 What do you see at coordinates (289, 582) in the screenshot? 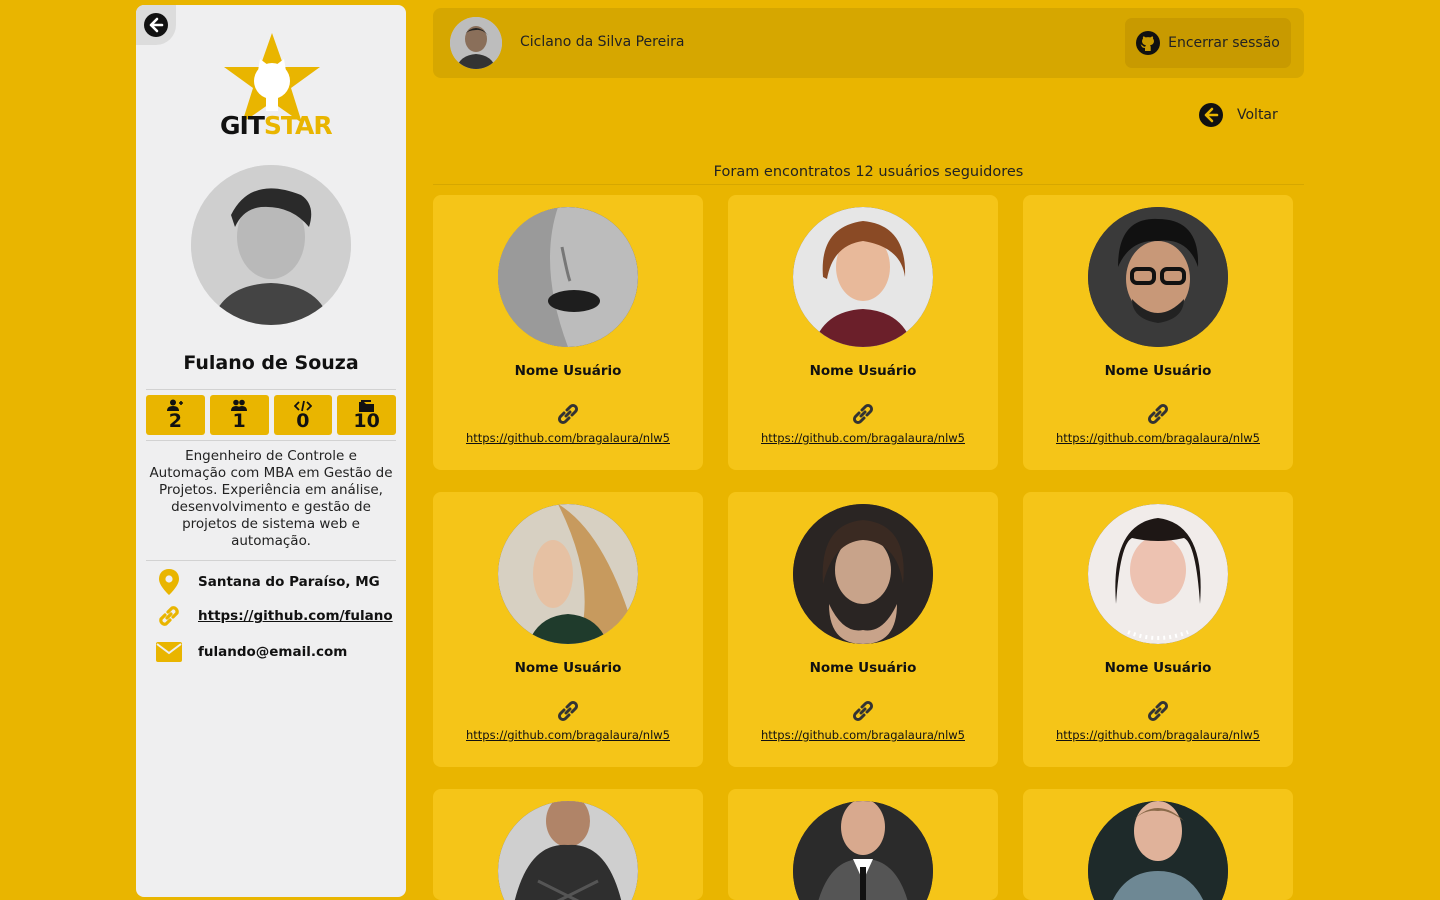
I see `location-text: Santana do Paraíso, MG` at bounding box center [289, 582].